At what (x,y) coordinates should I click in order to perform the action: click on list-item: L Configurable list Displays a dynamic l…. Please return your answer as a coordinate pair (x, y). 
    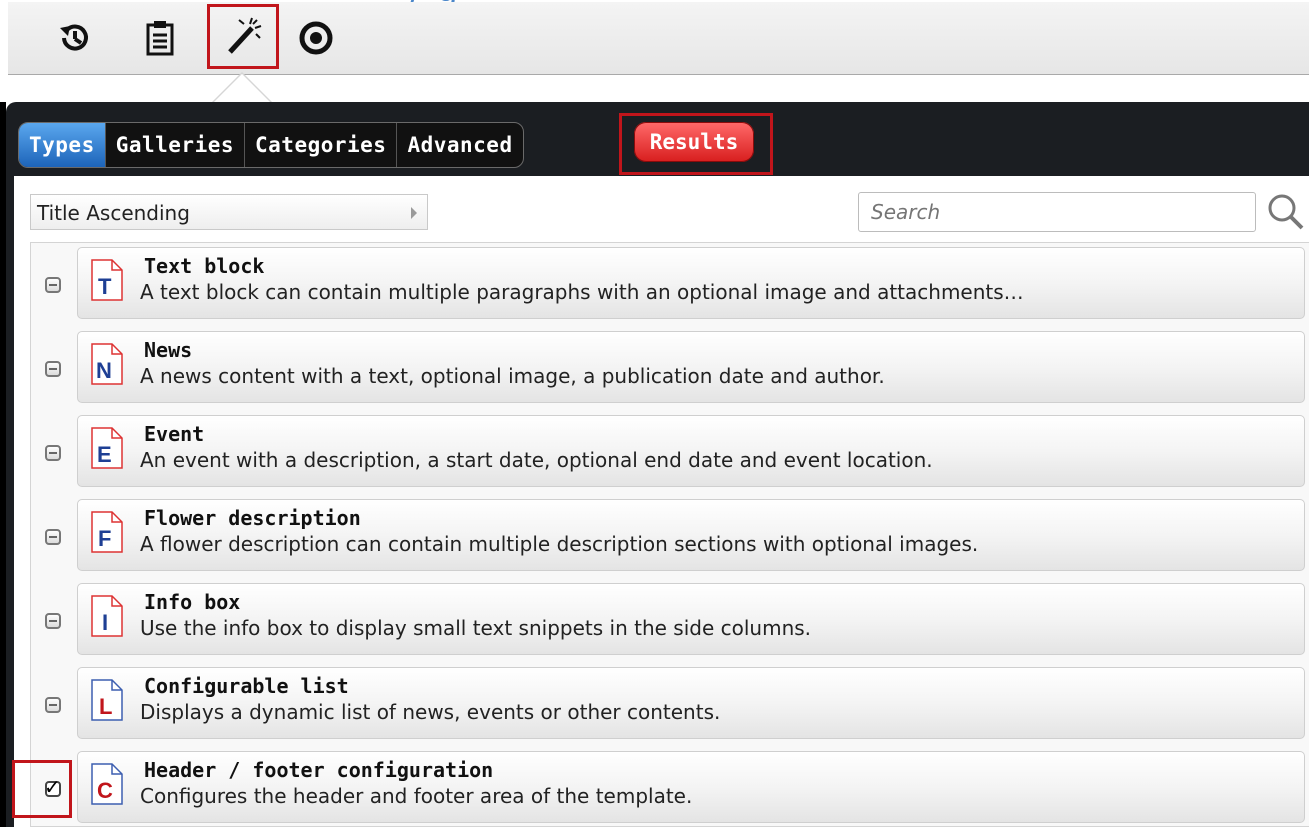
    Looking at the image, I should click on (670, 705).